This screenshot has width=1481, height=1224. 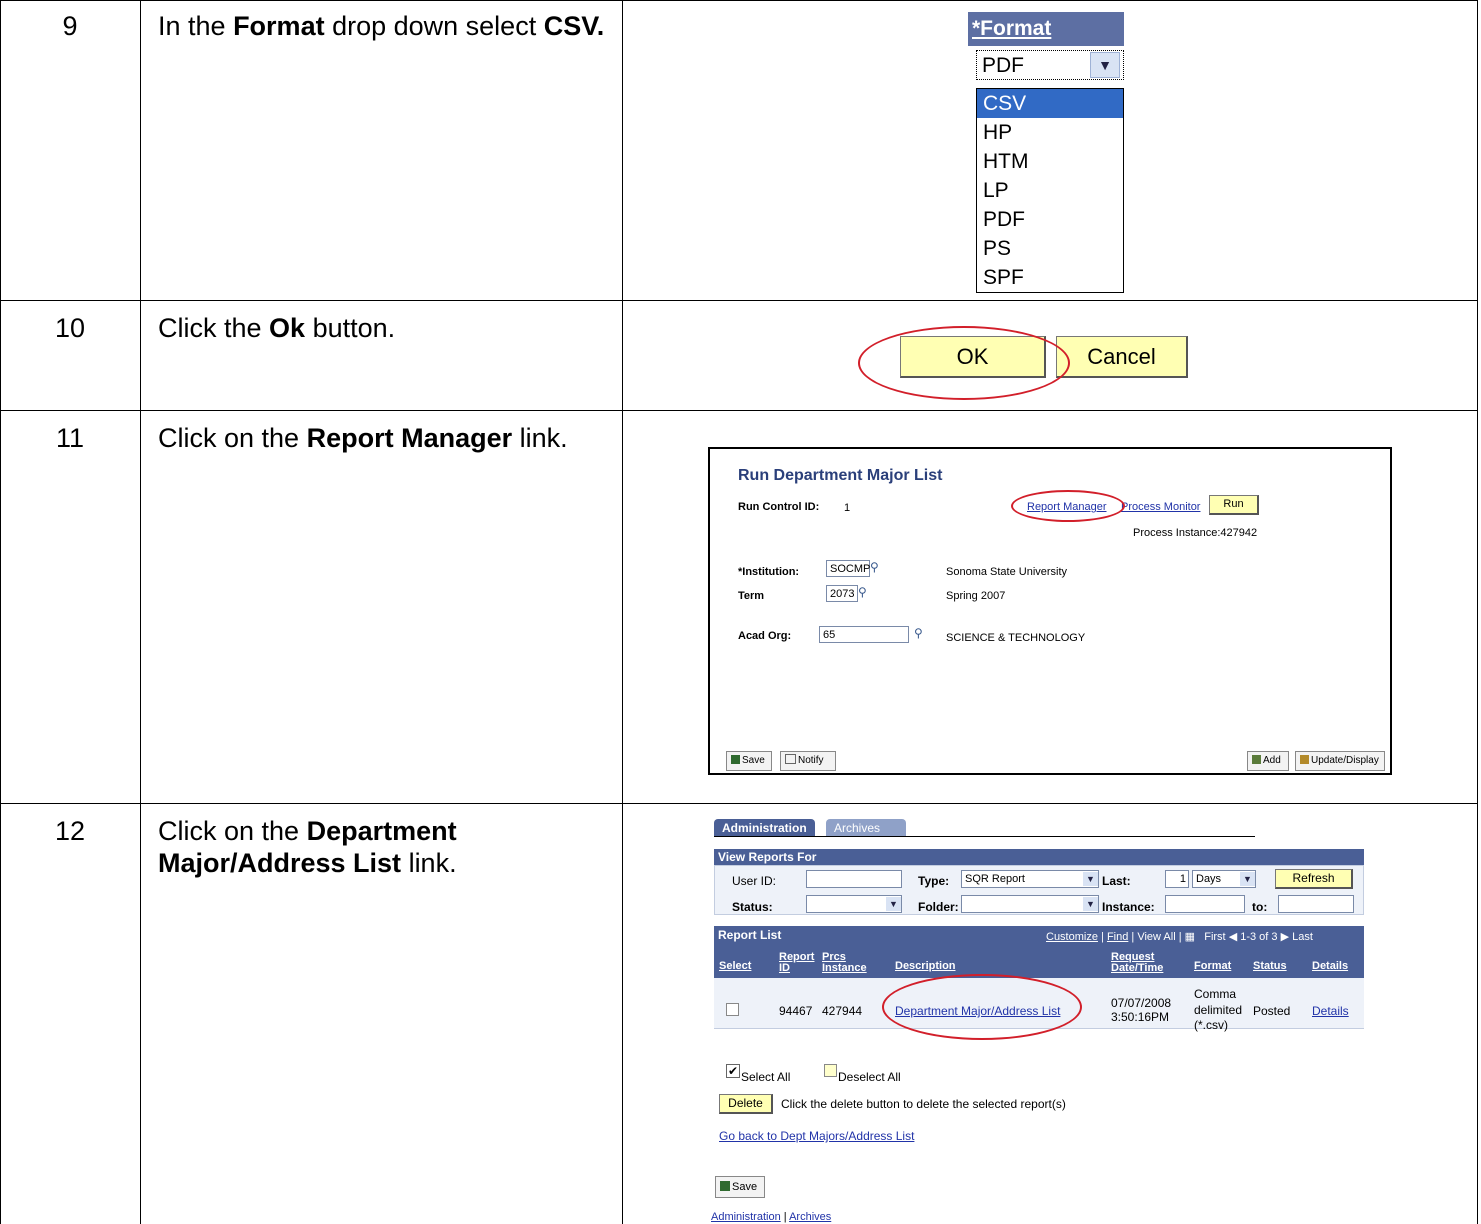 I want to click on refresh-button: Refresh, so click(x=1314, y=879).